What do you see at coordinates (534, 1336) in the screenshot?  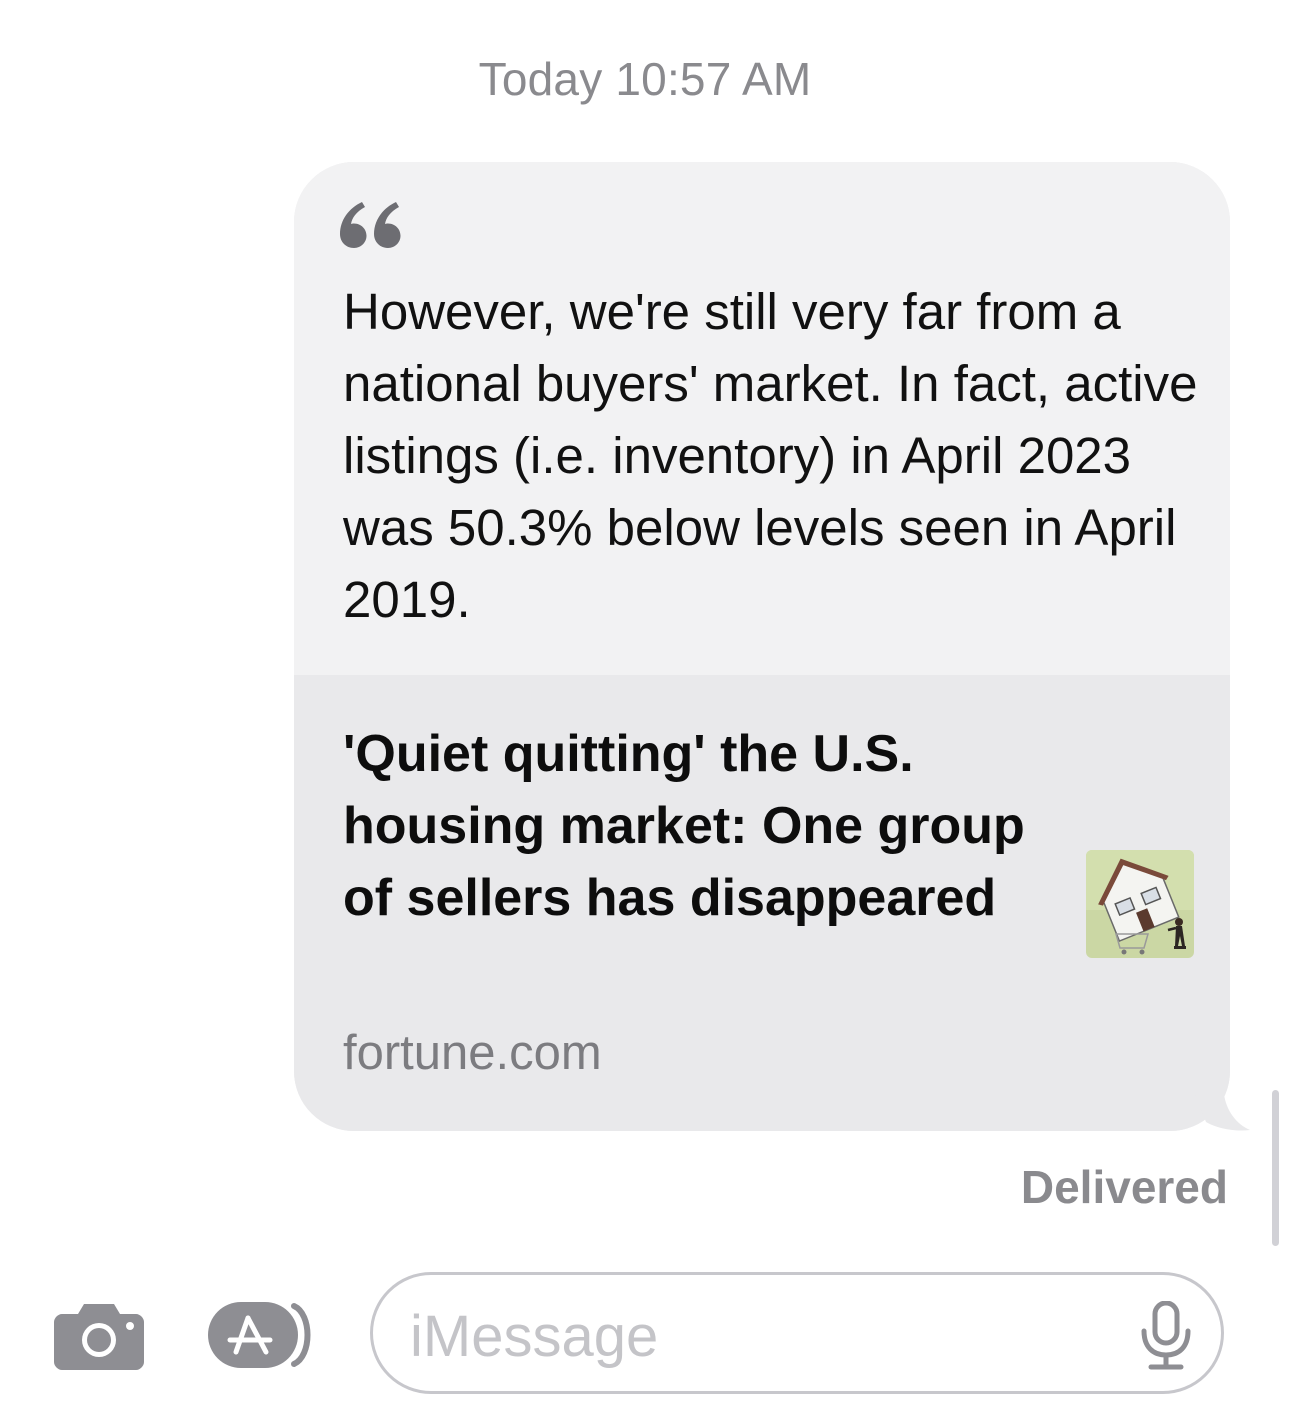 I see `input-placeholder: iMessage` at bounding box center [534, 1336].